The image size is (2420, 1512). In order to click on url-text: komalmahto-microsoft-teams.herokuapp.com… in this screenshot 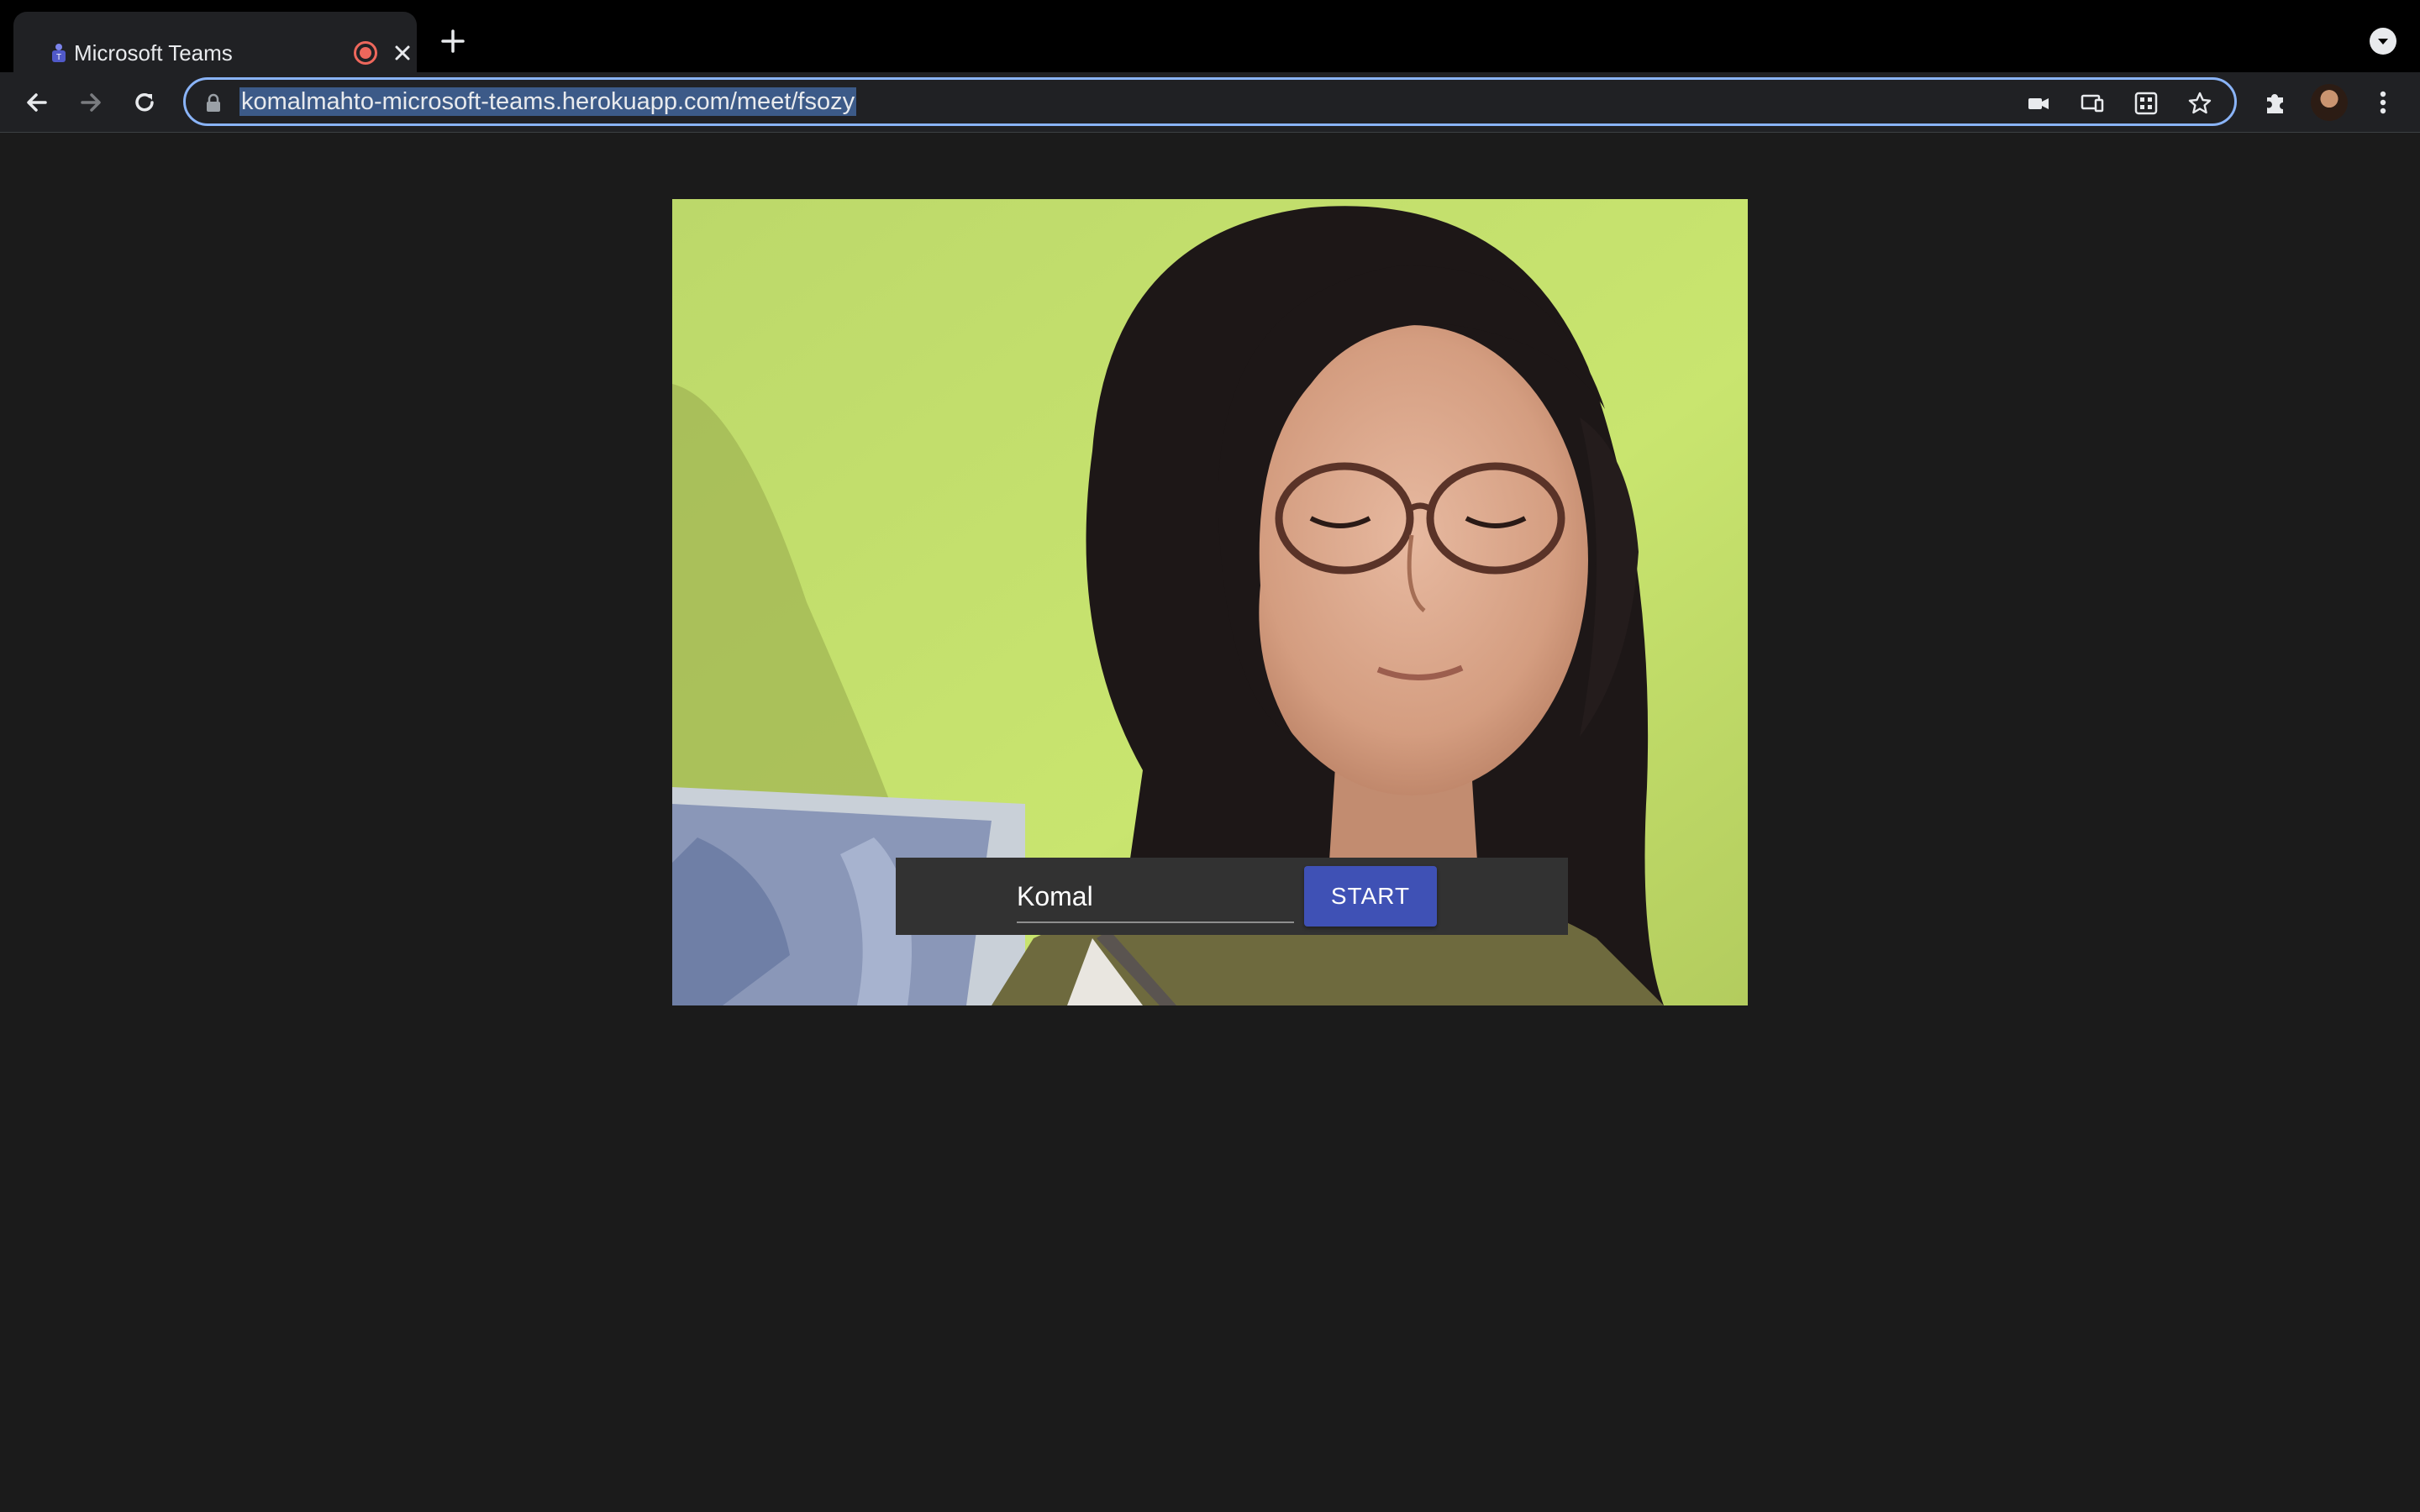, I will do `click(548, 101)`.